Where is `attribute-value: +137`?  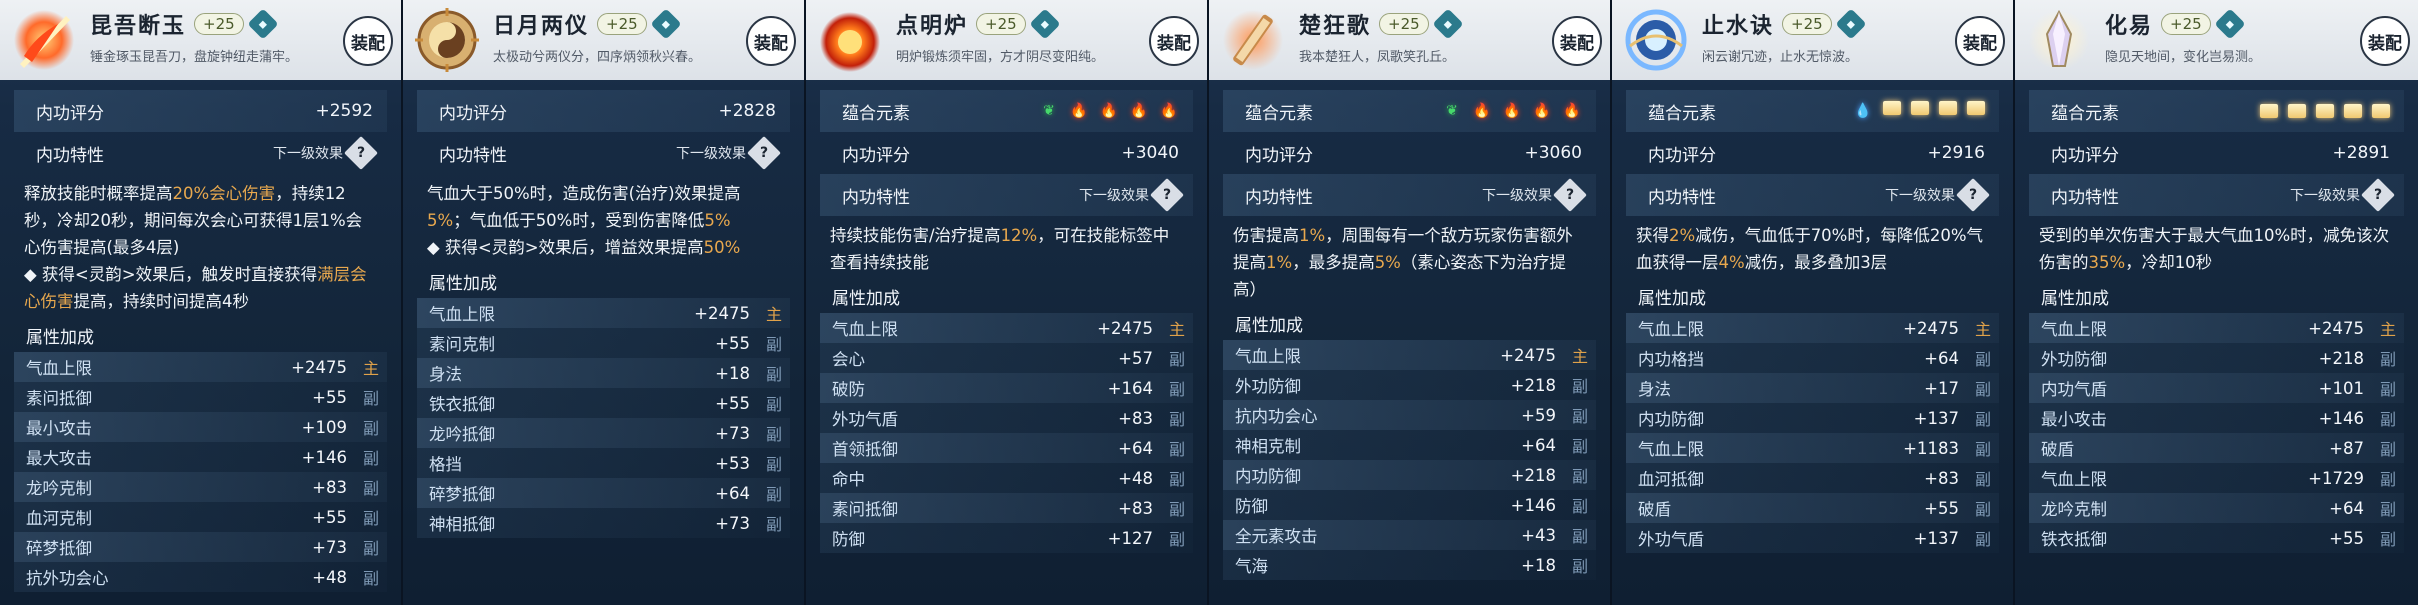 attribute-value: +137 is located at coordinates (1936, 538).